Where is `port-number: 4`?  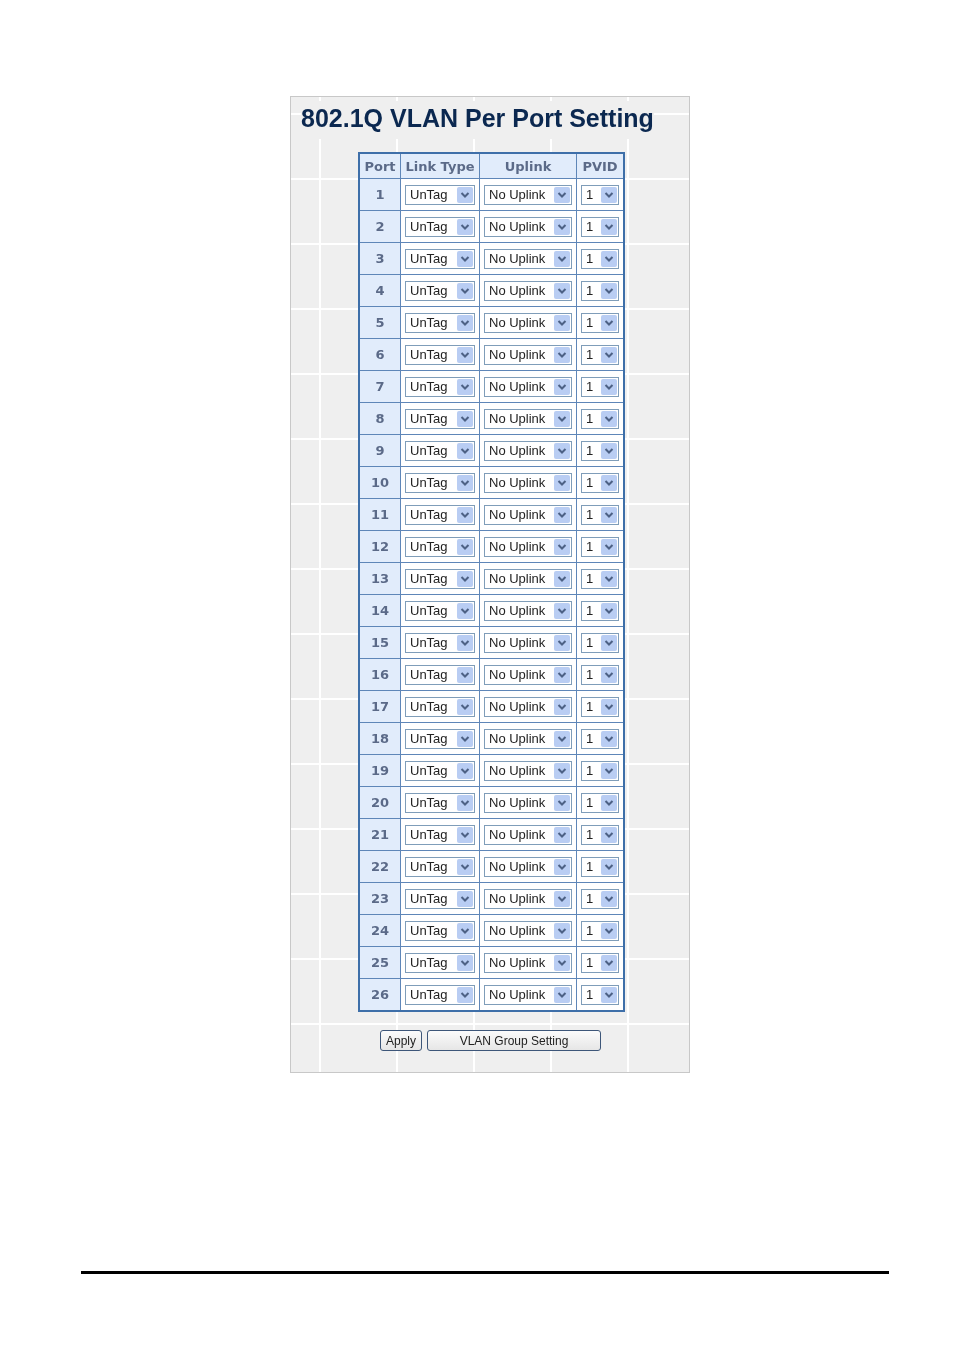
port-number: 4 is located at coordinates (380, 290).